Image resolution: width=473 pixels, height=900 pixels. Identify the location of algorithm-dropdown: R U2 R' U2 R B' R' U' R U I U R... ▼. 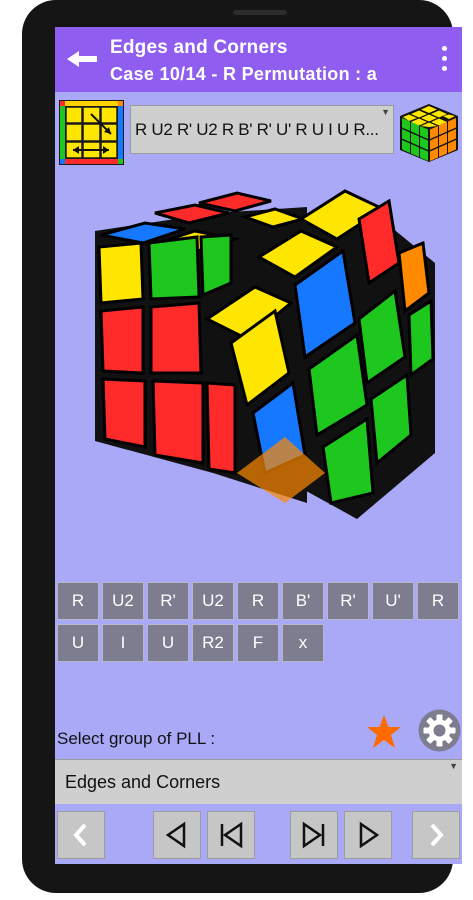
(262, 129).